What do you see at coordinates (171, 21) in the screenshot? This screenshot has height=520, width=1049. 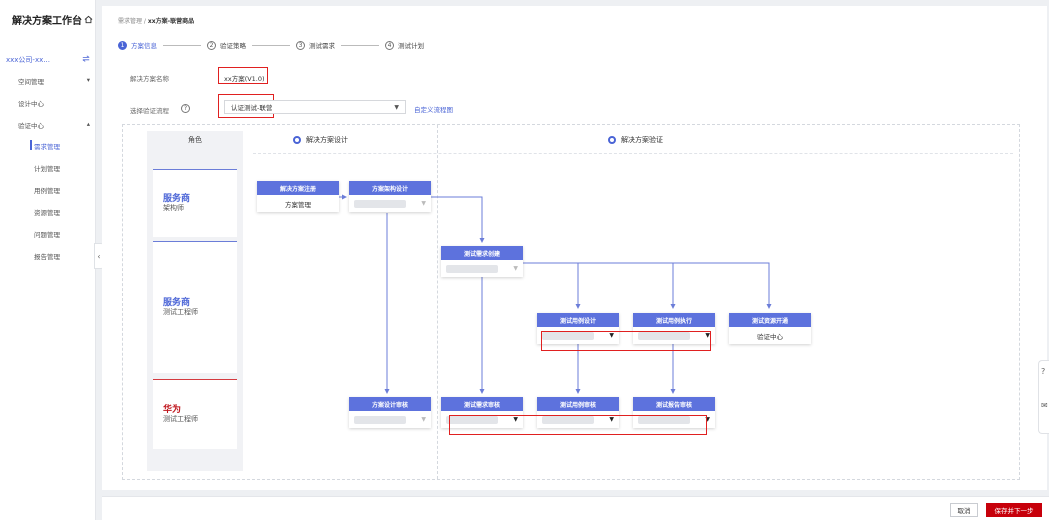 I see `breadcrumb-current: xx方案-联营商品` at bounding box center [171, 21].